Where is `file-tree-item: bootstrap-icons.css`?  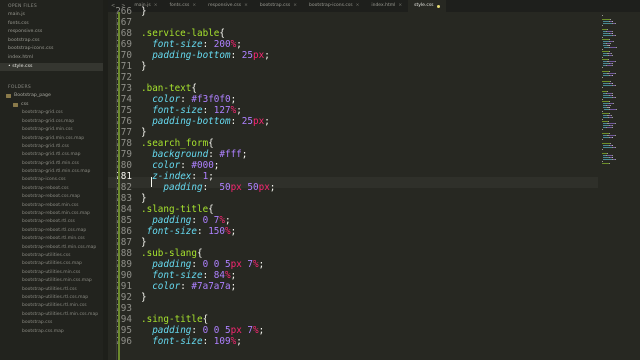
file-tree-item: bootstrap-icons.css is located at coordinates (51, 180).